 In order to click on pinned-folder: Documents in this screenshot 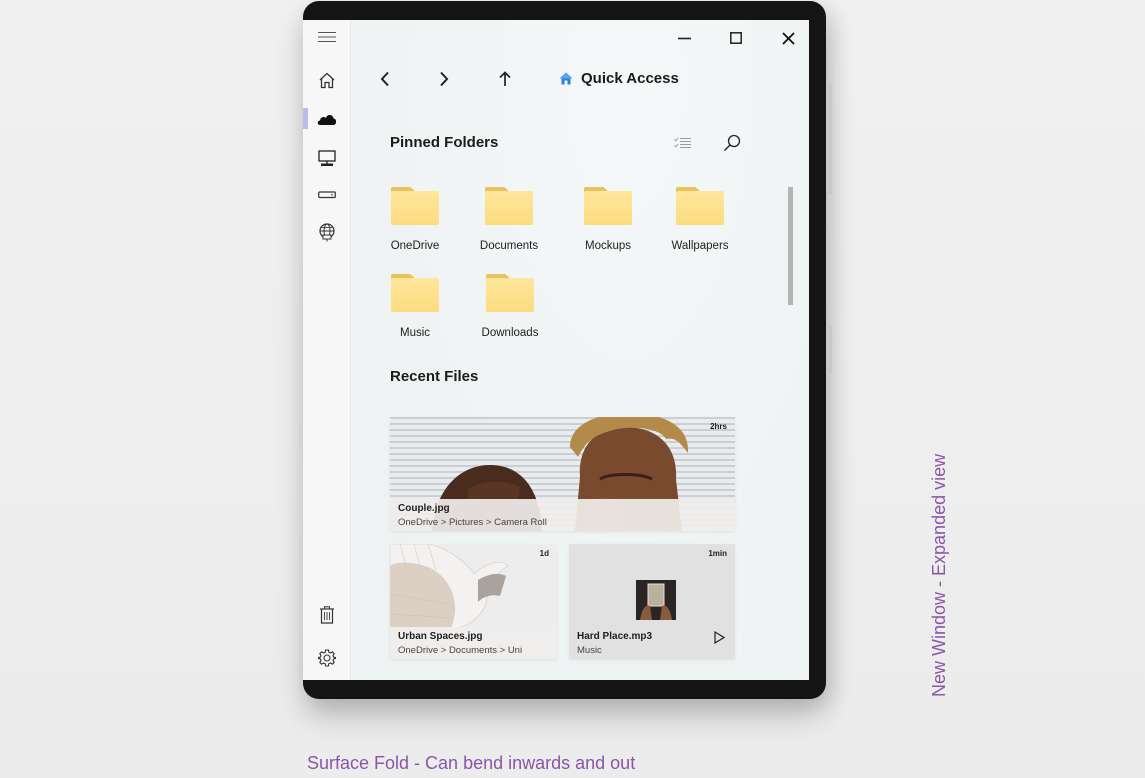, I will do `click(509, 222)`.